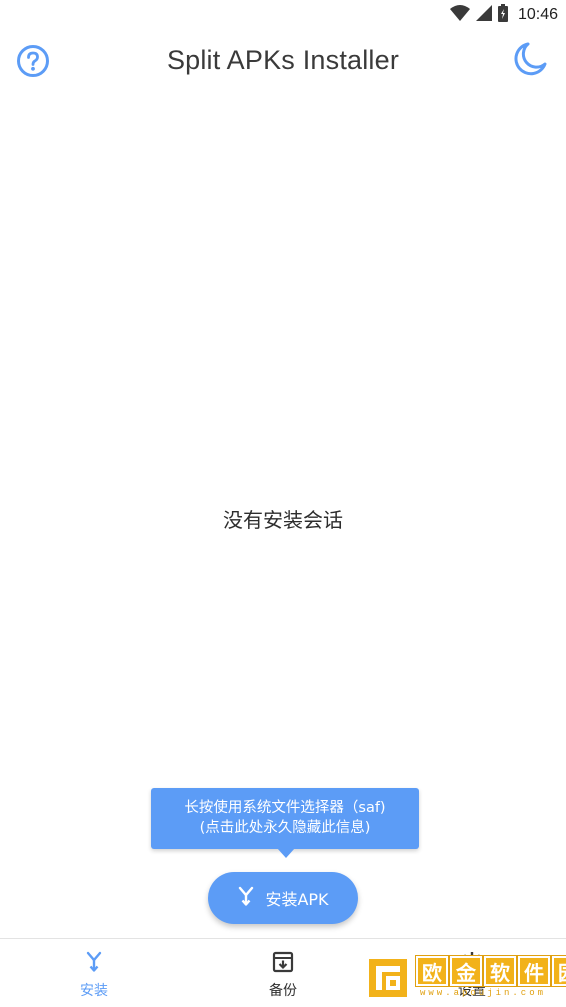 This screenshot has width=566, height=1007. Describe the element at coordinates (283, 991) in the screenshot. I see `nav-label-backup: 备份` at that location.